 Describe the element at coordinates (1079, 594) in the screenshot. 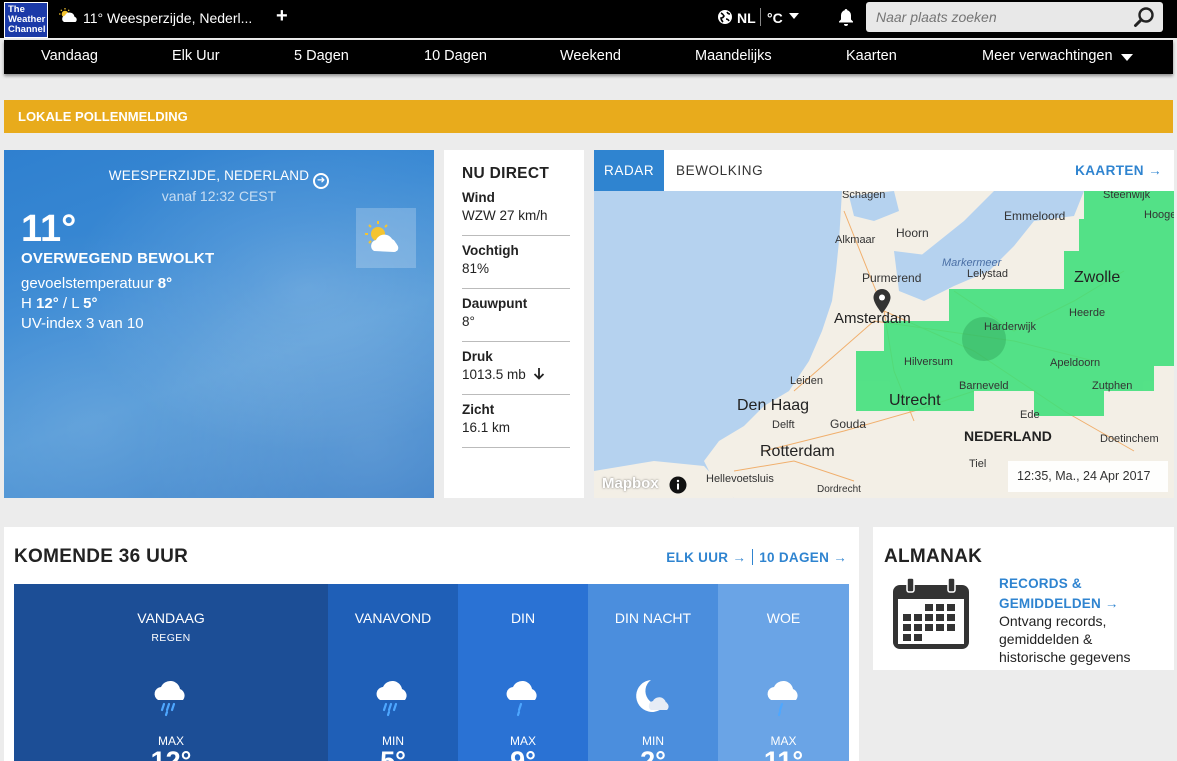

I see `records-averages-link: RECORDS & GEMIDDELDEN →` at that location.